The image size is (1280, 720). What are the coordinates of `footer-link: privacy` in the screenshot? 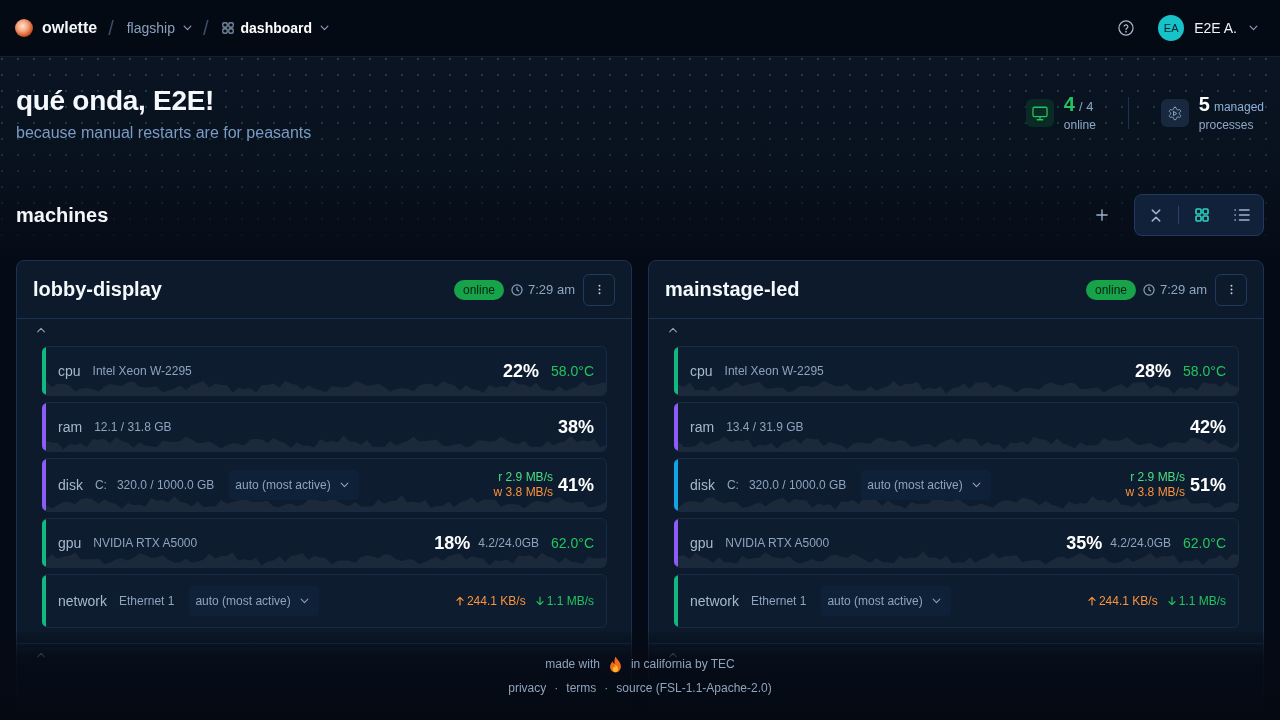 It's located at (527, 688).